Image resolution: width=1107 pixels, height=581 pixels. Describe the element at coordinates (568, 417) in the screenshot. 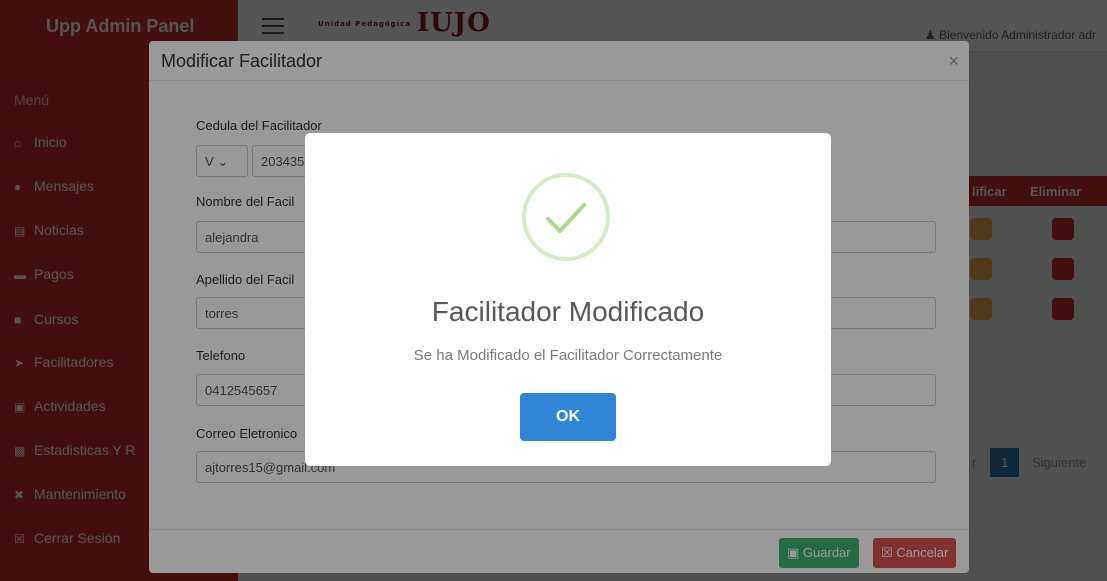

I see `ok-button: OK` at that location.